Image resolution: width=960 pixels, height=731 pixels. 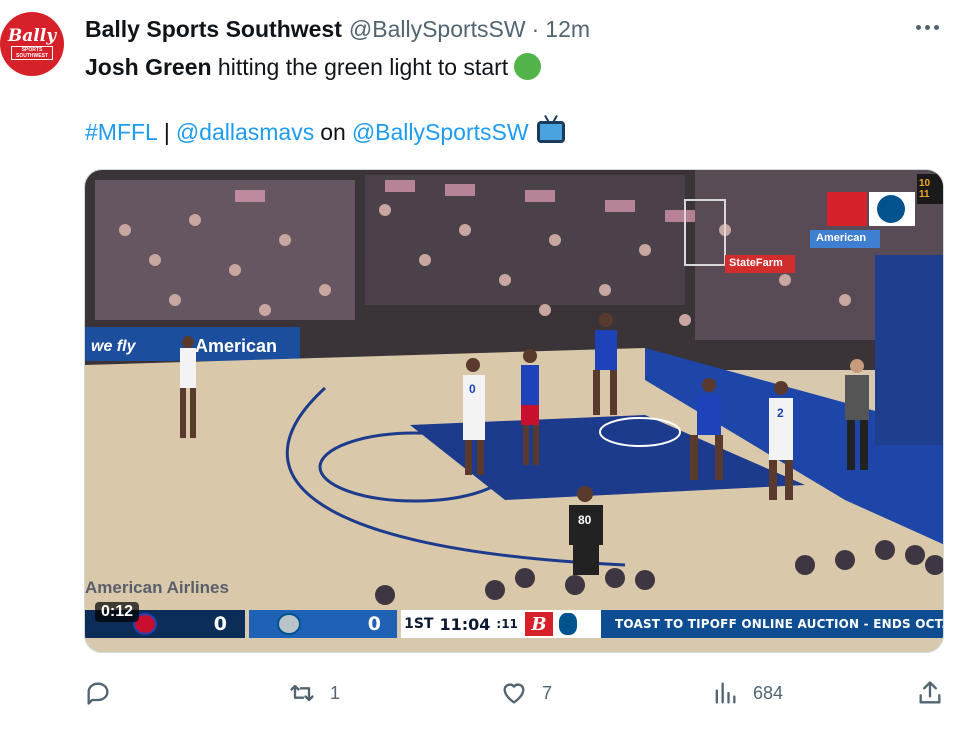 I want to click on share-icon, so click(x=930, y=692).